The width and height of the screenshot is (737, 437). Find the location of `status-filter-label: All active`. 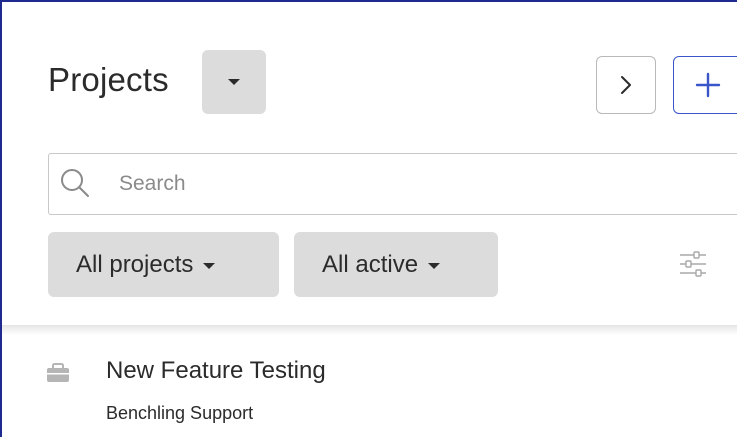

status-filter-label: All active is located at coordinates (370, 264).